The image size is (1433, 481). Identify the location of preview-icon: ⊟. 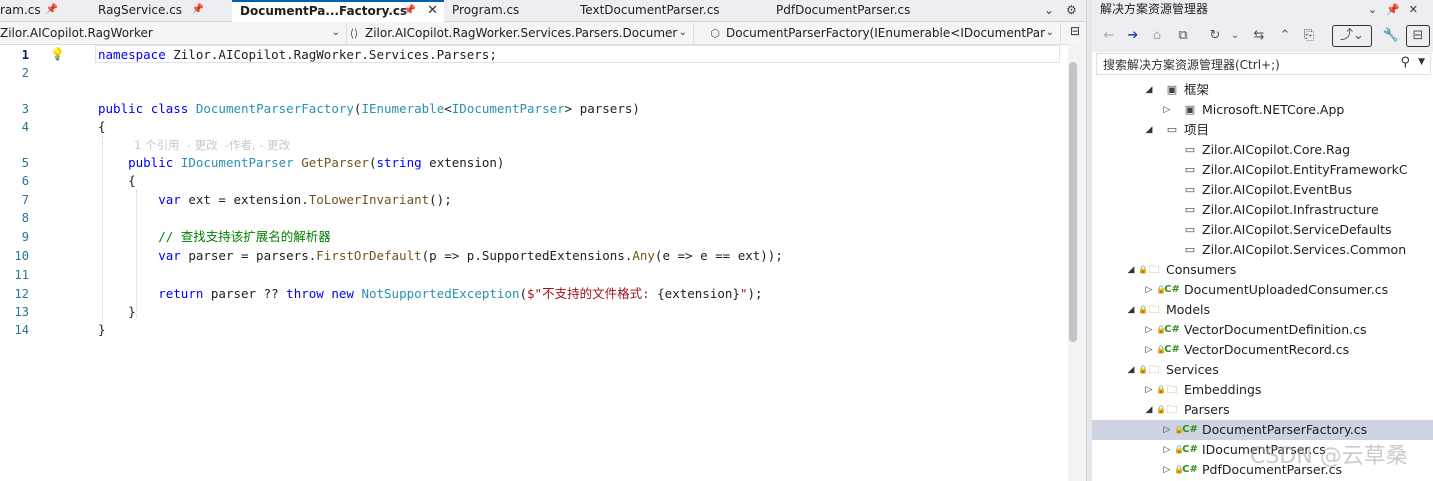
(1418, 36).